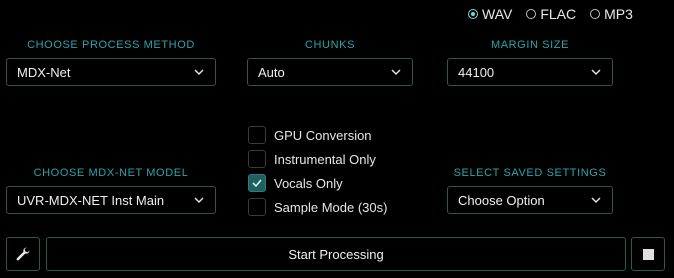 The width and height of the screenshot is (674, 278). Describe the element at coordinates (271, 72) in the screenshot. I see `chunks-value: Auto` at that location.